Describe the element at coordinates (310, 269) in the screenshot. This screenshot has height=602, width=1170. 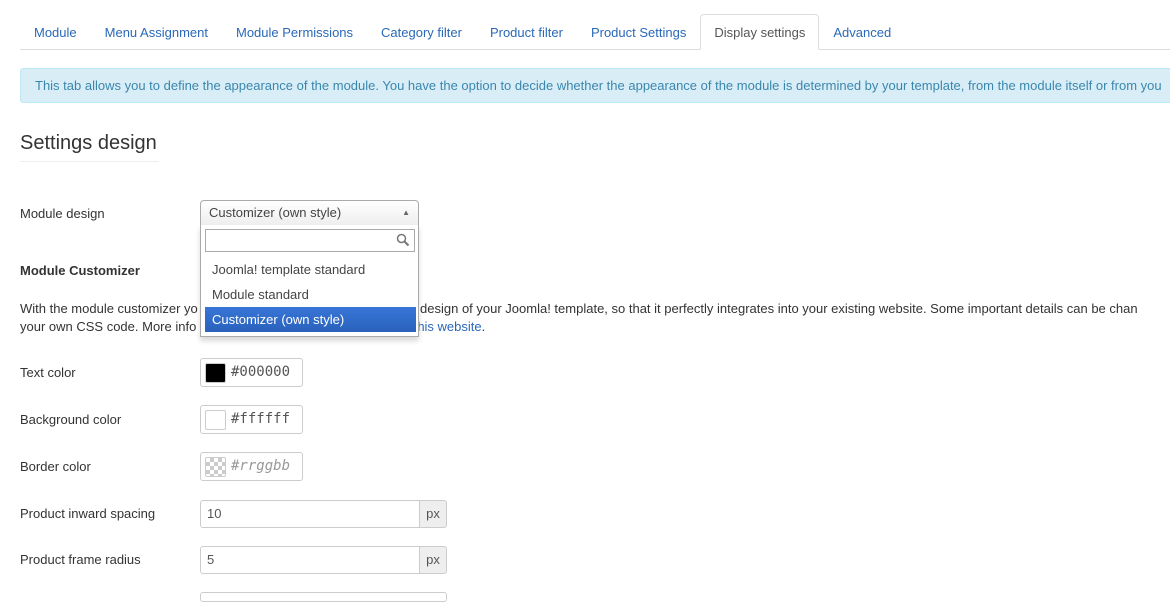
I see `option-joomla-template-standard: Joomla! template standard` at that location.